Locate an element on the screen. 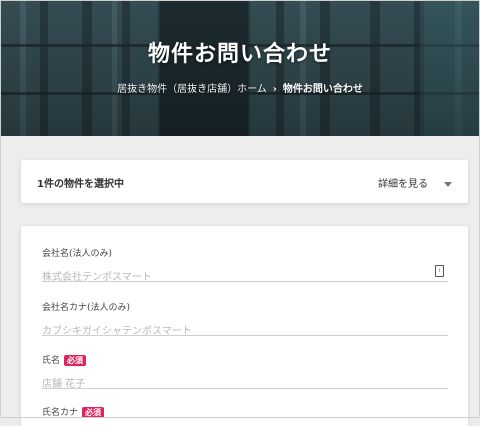 This screenshot has width=480, height=426. caret-down-icon is located at coordinates (448, 184).